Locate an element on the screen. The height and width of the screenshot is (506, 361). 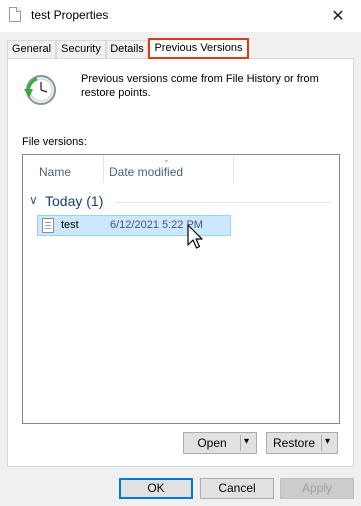
tab-general: General is located at coordinates (31, 49).